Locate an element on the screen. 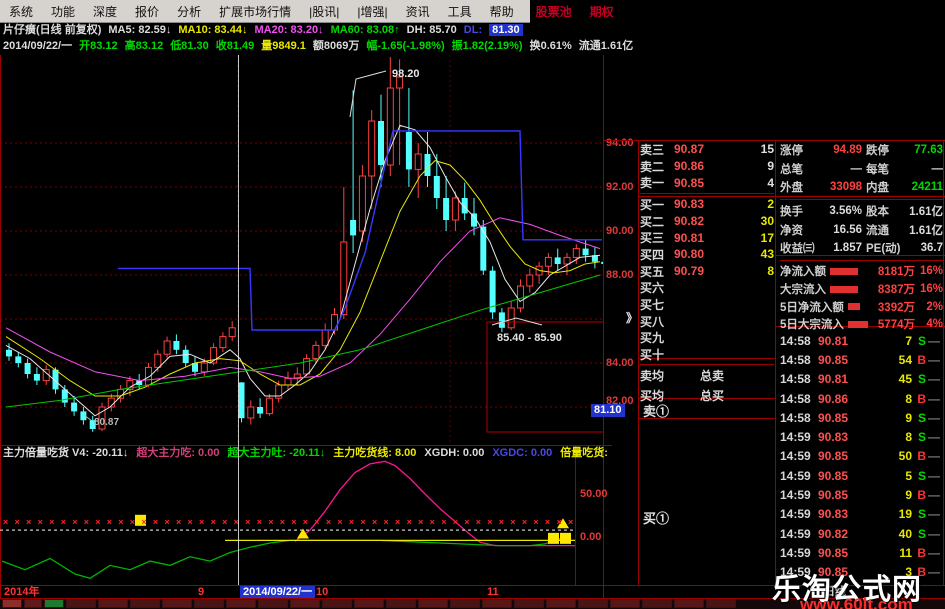 This screenshot has height=609, width=945. menubar: 系统 功能 深度 报价 分析 扩展市场行情 |股讯| |增强| 资讯 工具 帮助 股票池 期权 is located at coordinates (307, 11).